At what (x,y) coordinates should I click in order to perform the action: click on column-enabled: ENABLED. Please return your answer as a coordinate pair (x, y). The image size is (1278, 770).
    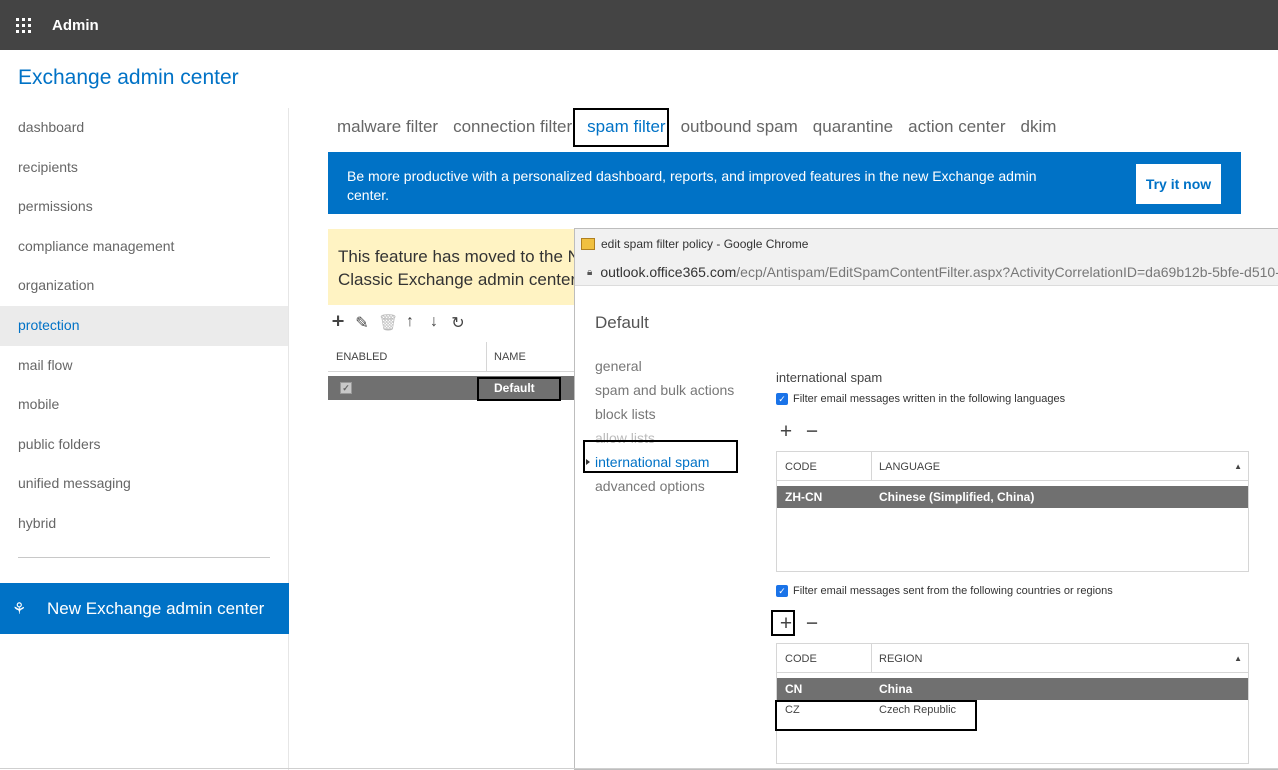
    Looking at the image, I should click on (361, 357).